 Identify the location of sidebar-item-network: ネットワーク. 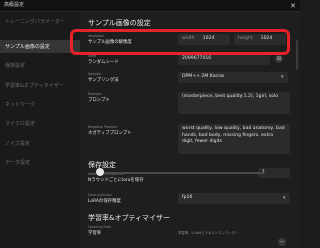
(20, 104).